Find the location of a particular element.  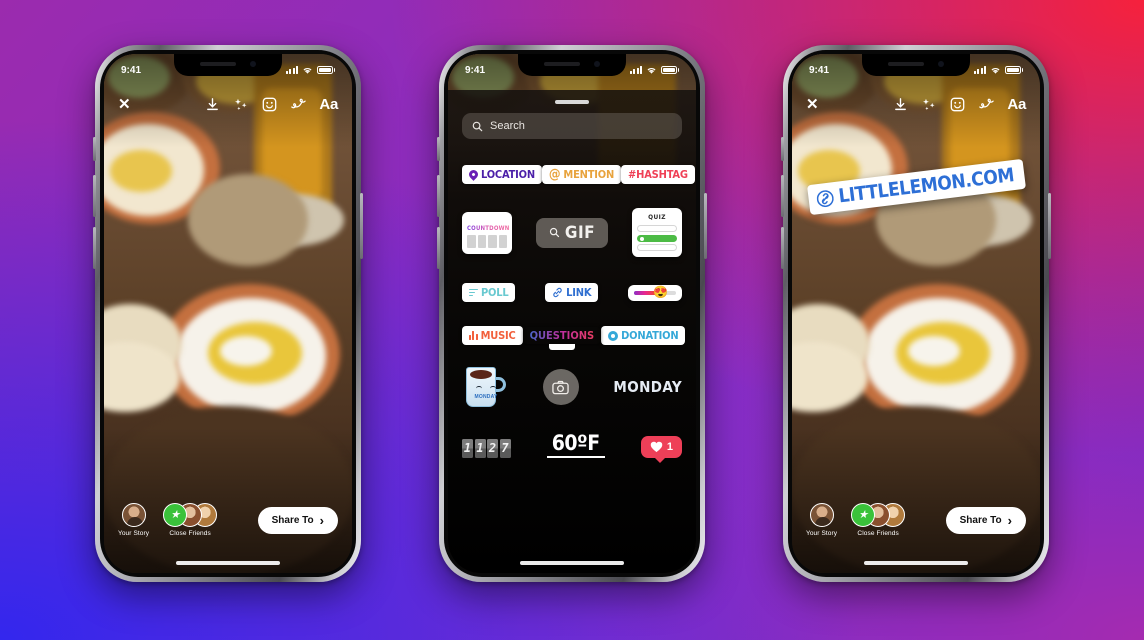

search-icon is located at coordinates (477, 126).